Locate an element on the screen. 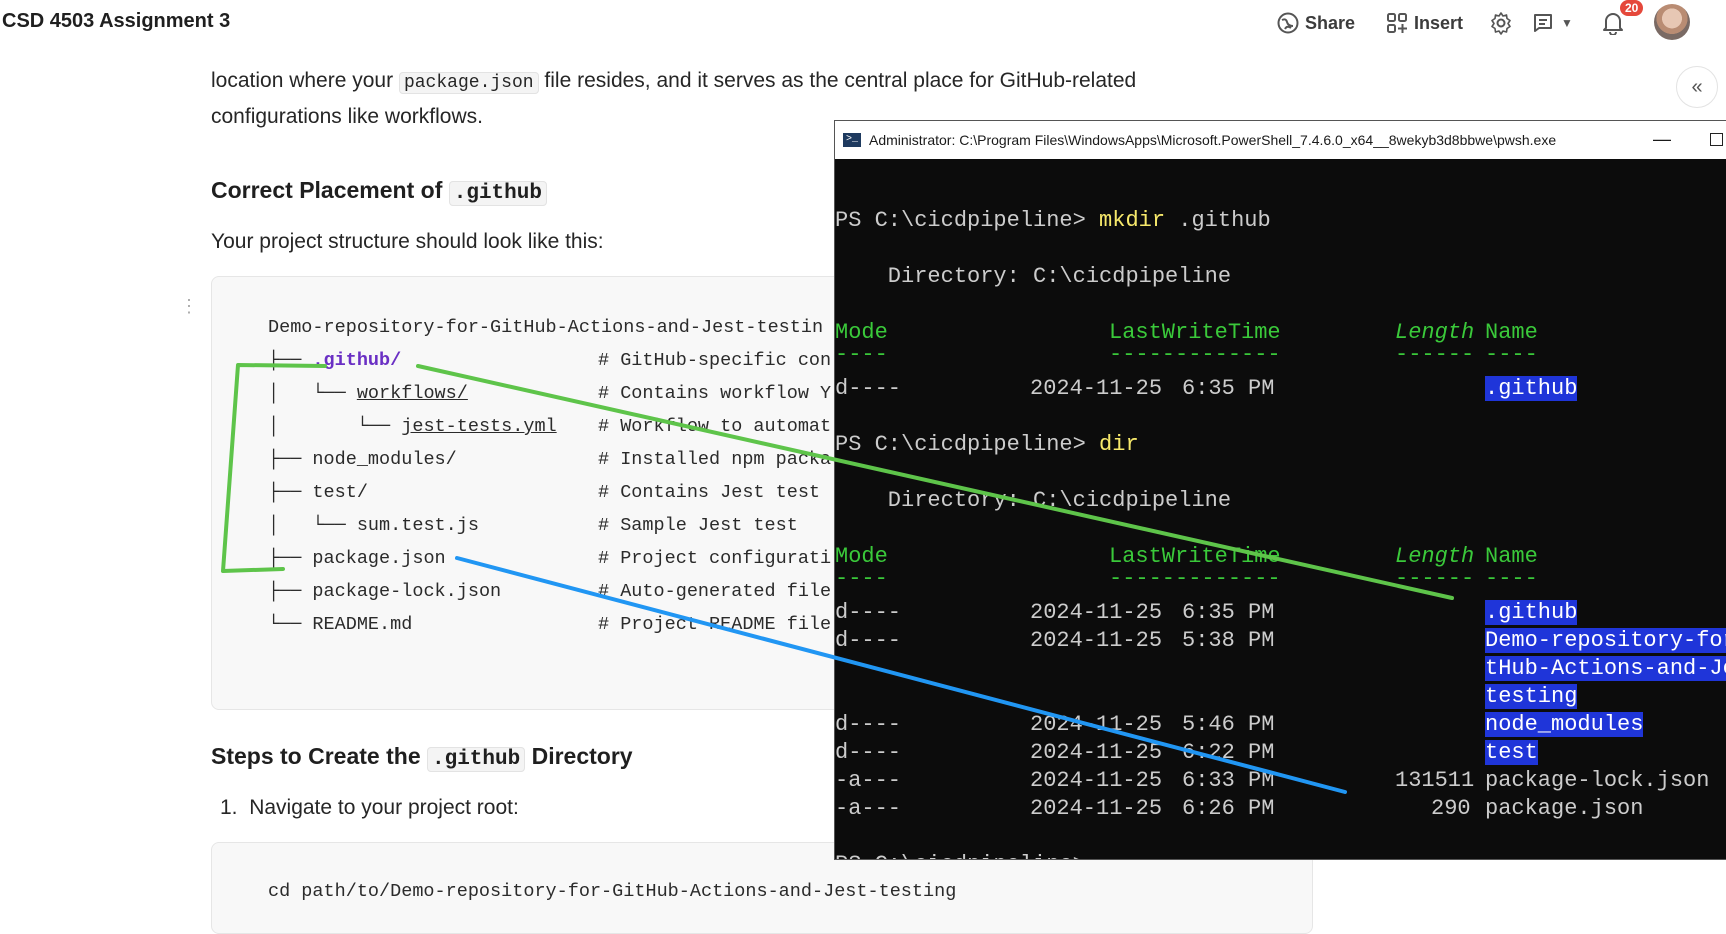  tree-line: ├── package.json is located at coordinates (357, 558).